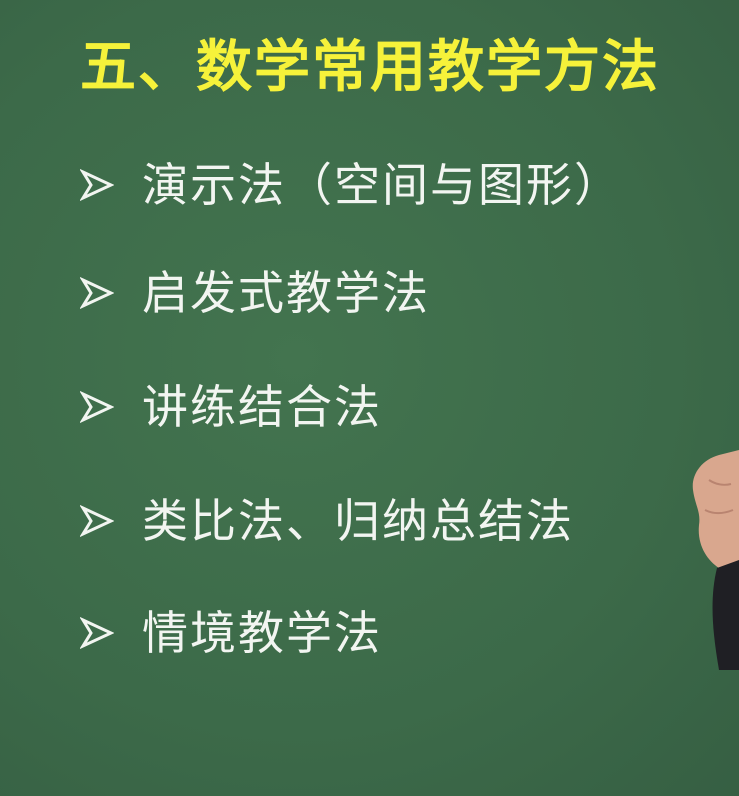 The height and width of the screenshot is (796, 739). I want to click on list-item-label: 情境教学法, so click(262, 633).